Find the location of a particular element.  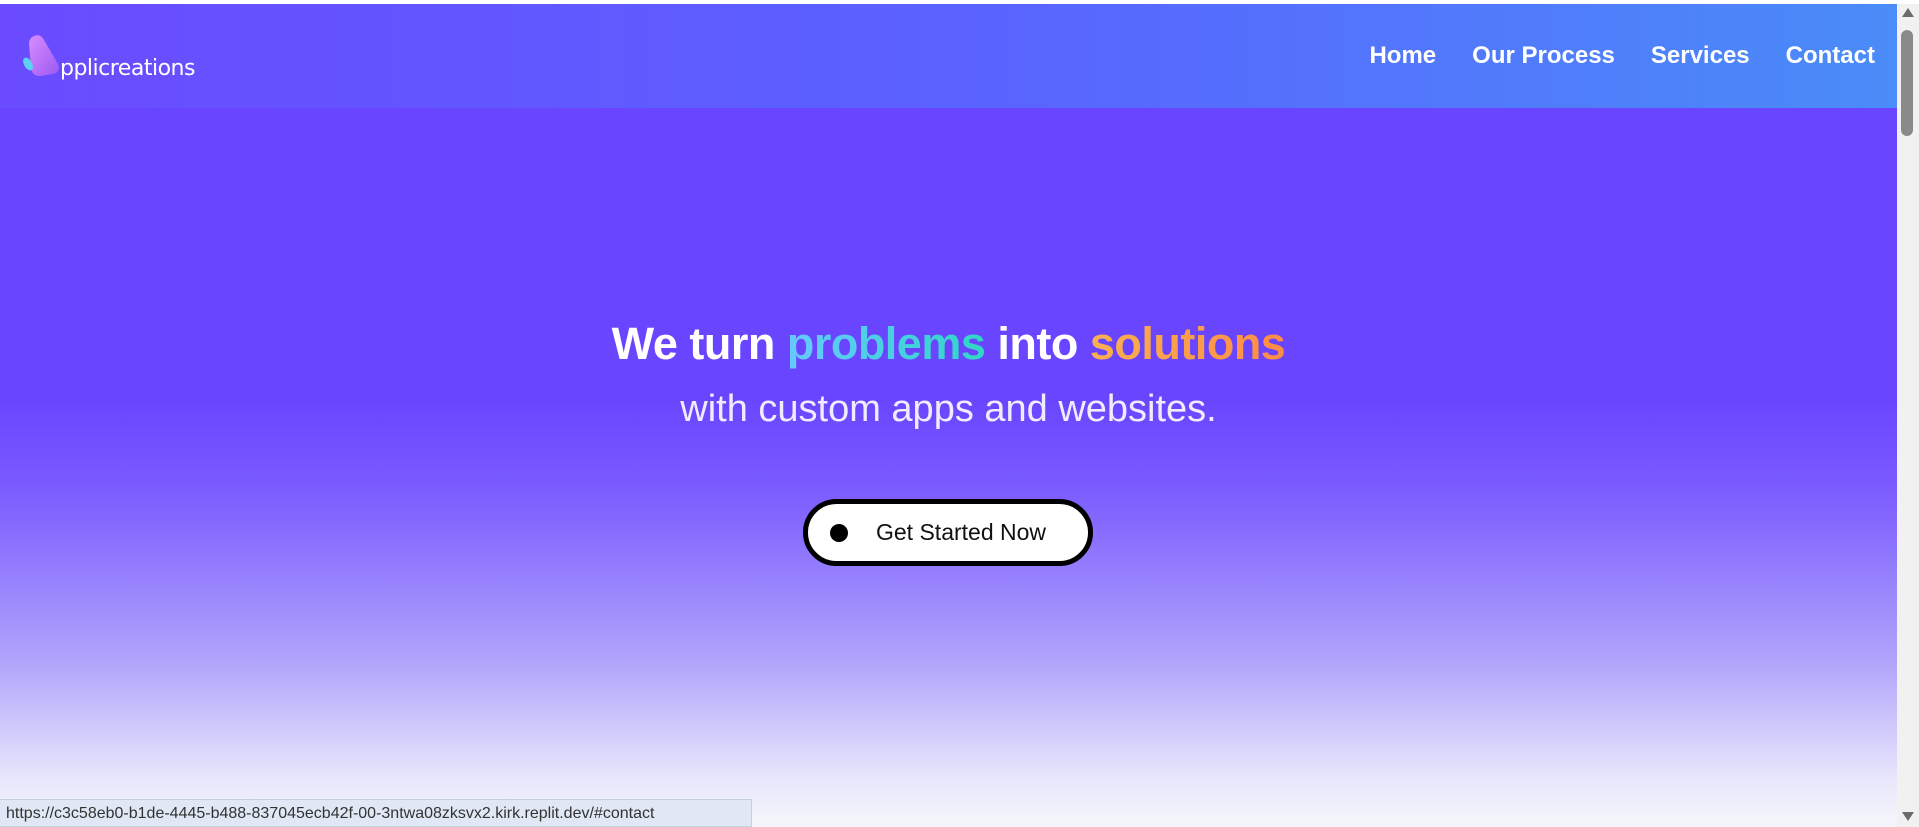

get-started-button: Get Started Now is located at coordinates (948, 532).